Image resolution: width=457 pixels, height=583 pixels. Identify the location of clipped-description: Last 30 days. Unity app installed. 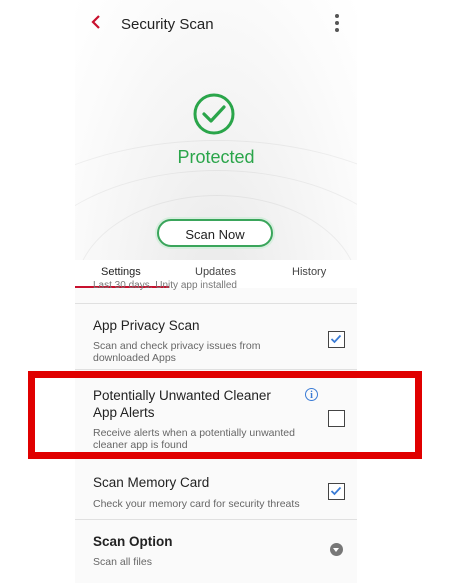
(165, 285).